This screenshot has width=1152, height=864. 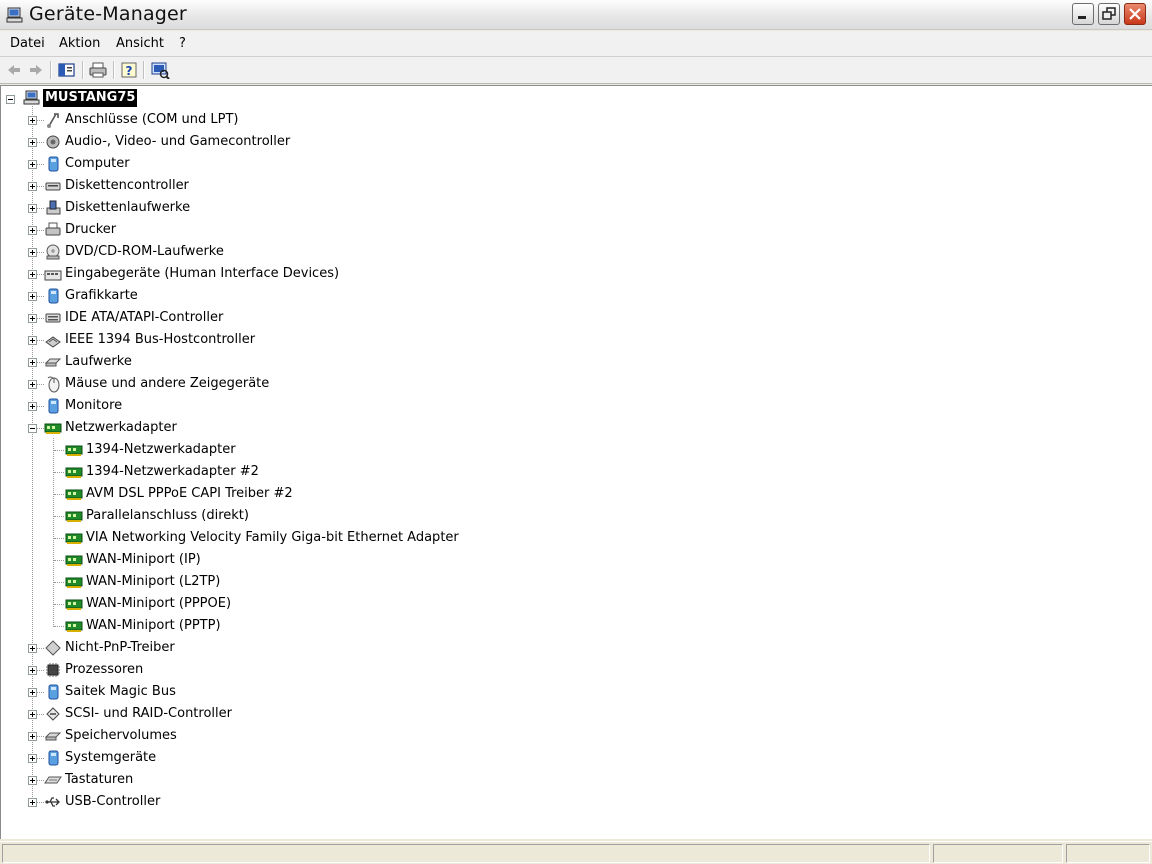 What do you see at coordinates (90, 230) in the screenshot?
I see `tree-category-label: Drucker` at bounding box center [90, 230].